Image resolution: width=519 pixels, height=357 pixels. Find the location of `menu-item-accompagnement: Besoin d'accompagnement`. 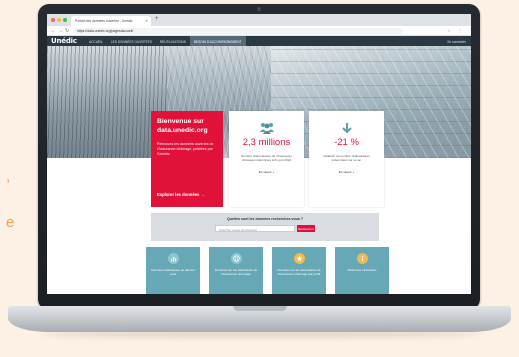

menu-item-accompagnement: Besoin d'accompagnement is located at coordinates (217, 41).